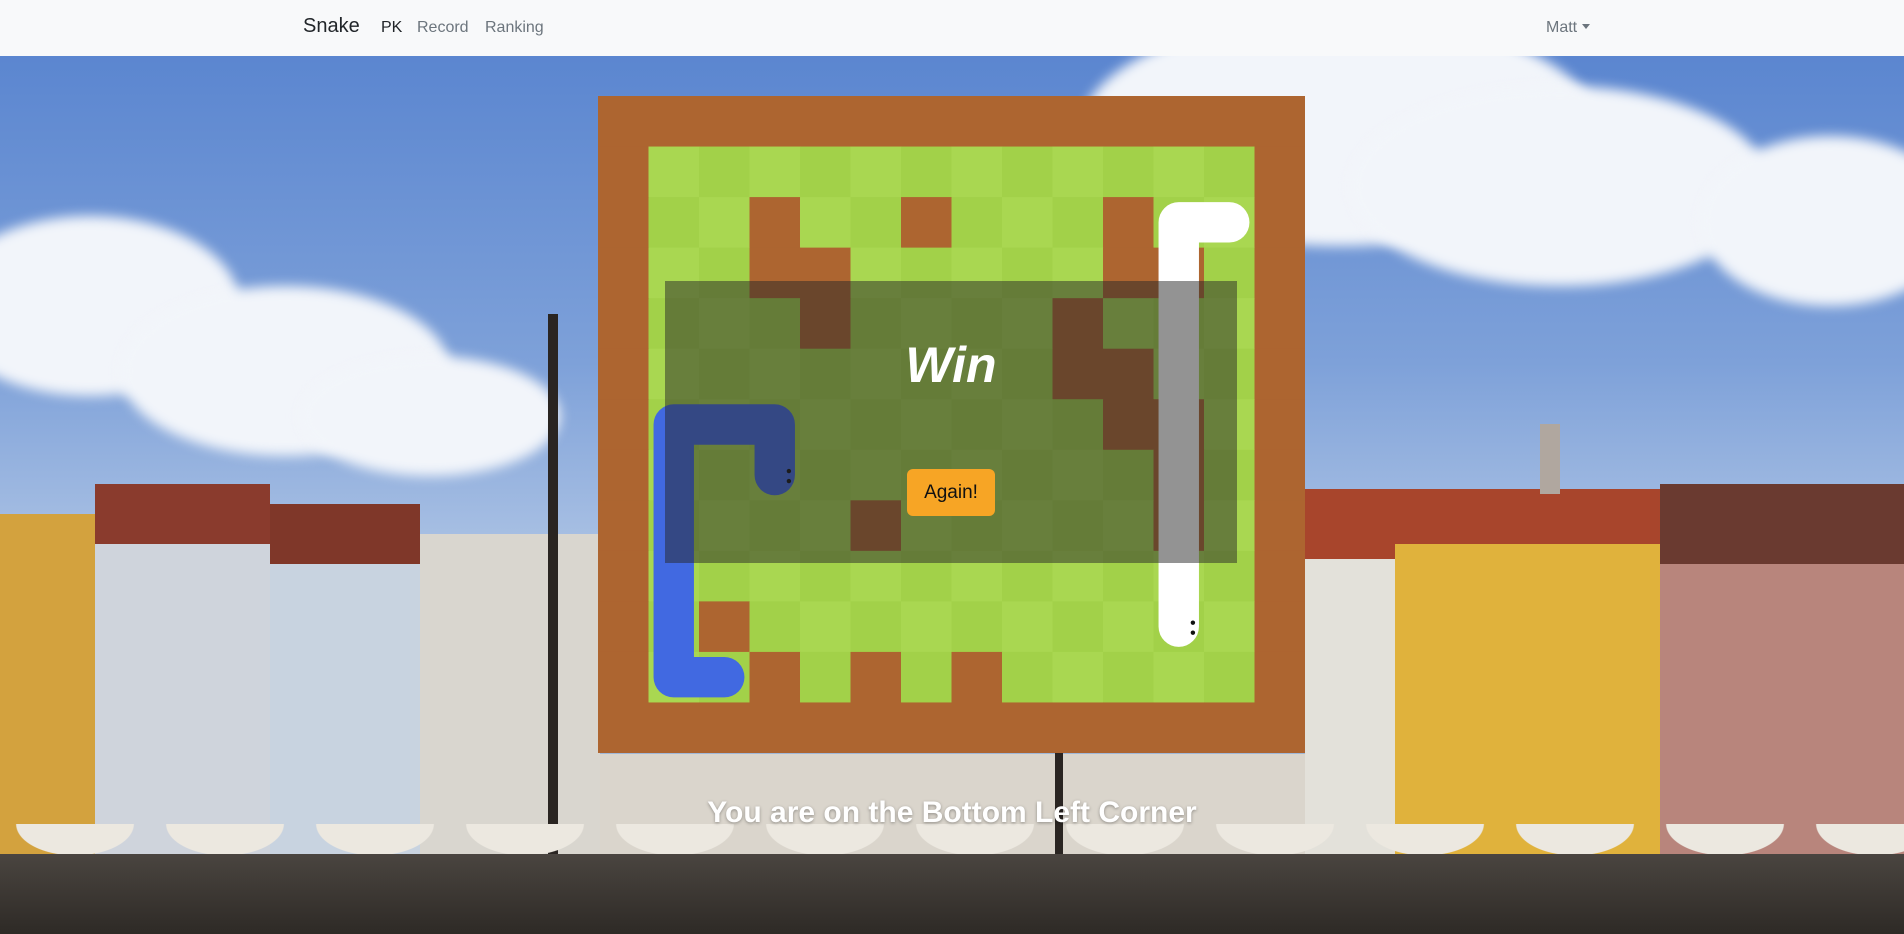 The width and height of the screenshot is (1904, 934). I want to click on position-status-text: You are on the Bottom Left Corner, so click(952, 812).